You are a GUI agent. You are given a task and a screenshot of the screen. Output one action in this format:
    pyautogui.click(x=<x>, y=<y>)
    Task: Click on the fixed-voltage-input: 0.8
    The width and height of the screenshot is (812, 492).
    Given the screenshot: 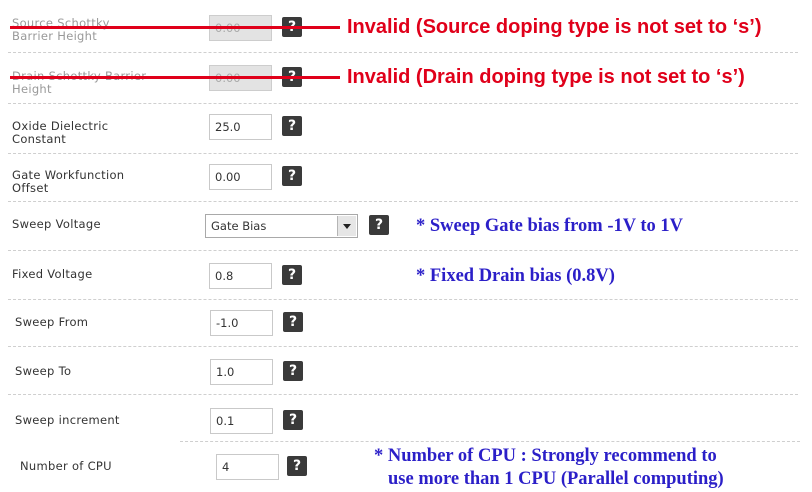 What is the action you would take?
    pyautogui.click(x=240, y=276)
    